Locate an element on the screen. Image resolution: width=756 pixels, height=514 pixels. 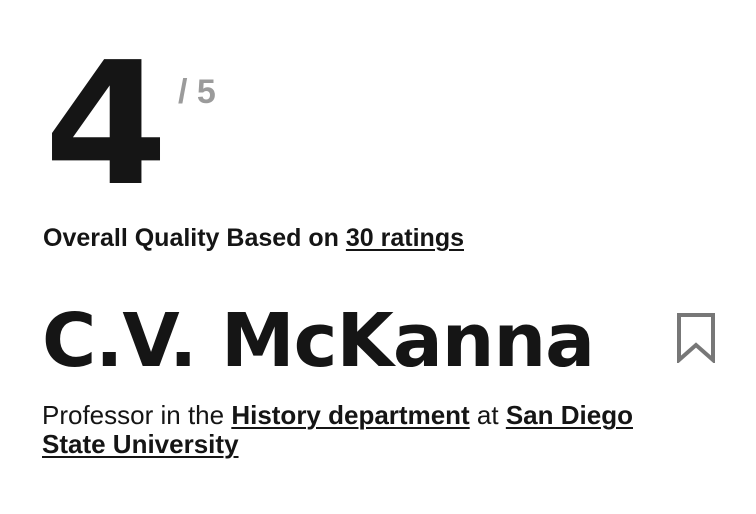
bookmark-icon is located at coordinates (696, 338).